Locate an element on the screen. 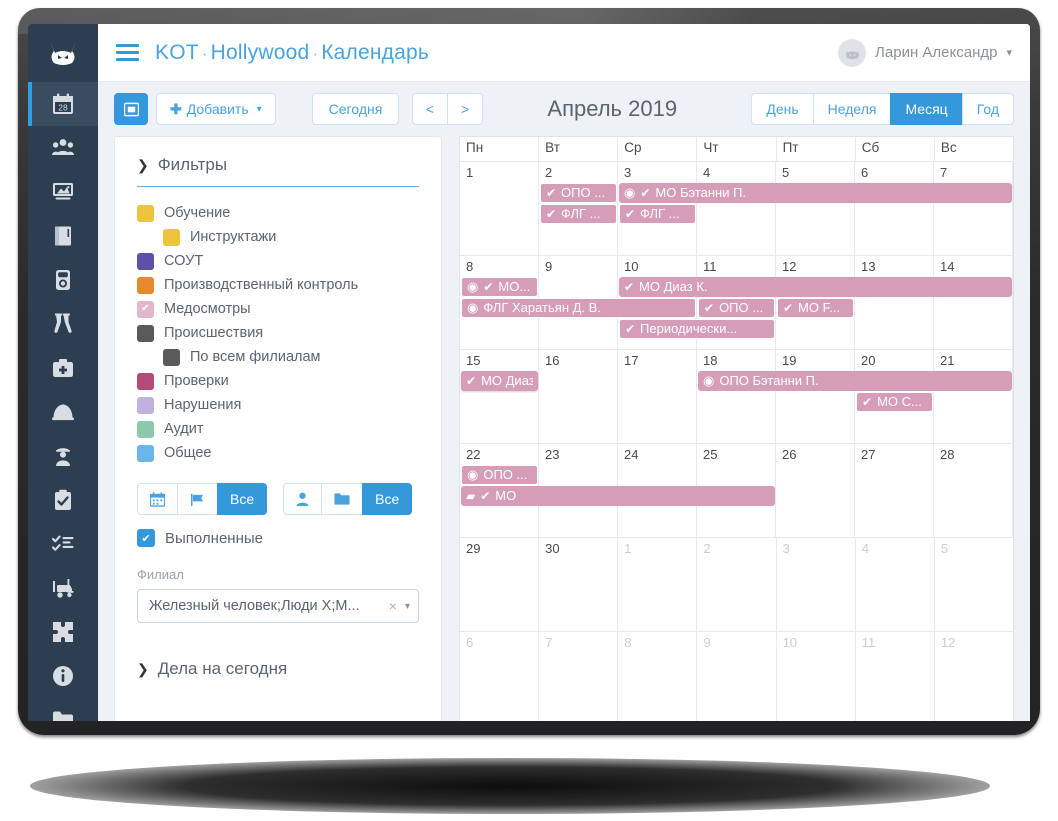  breadcrumb-item-kot: KOT is located at coordinates (177, 52).